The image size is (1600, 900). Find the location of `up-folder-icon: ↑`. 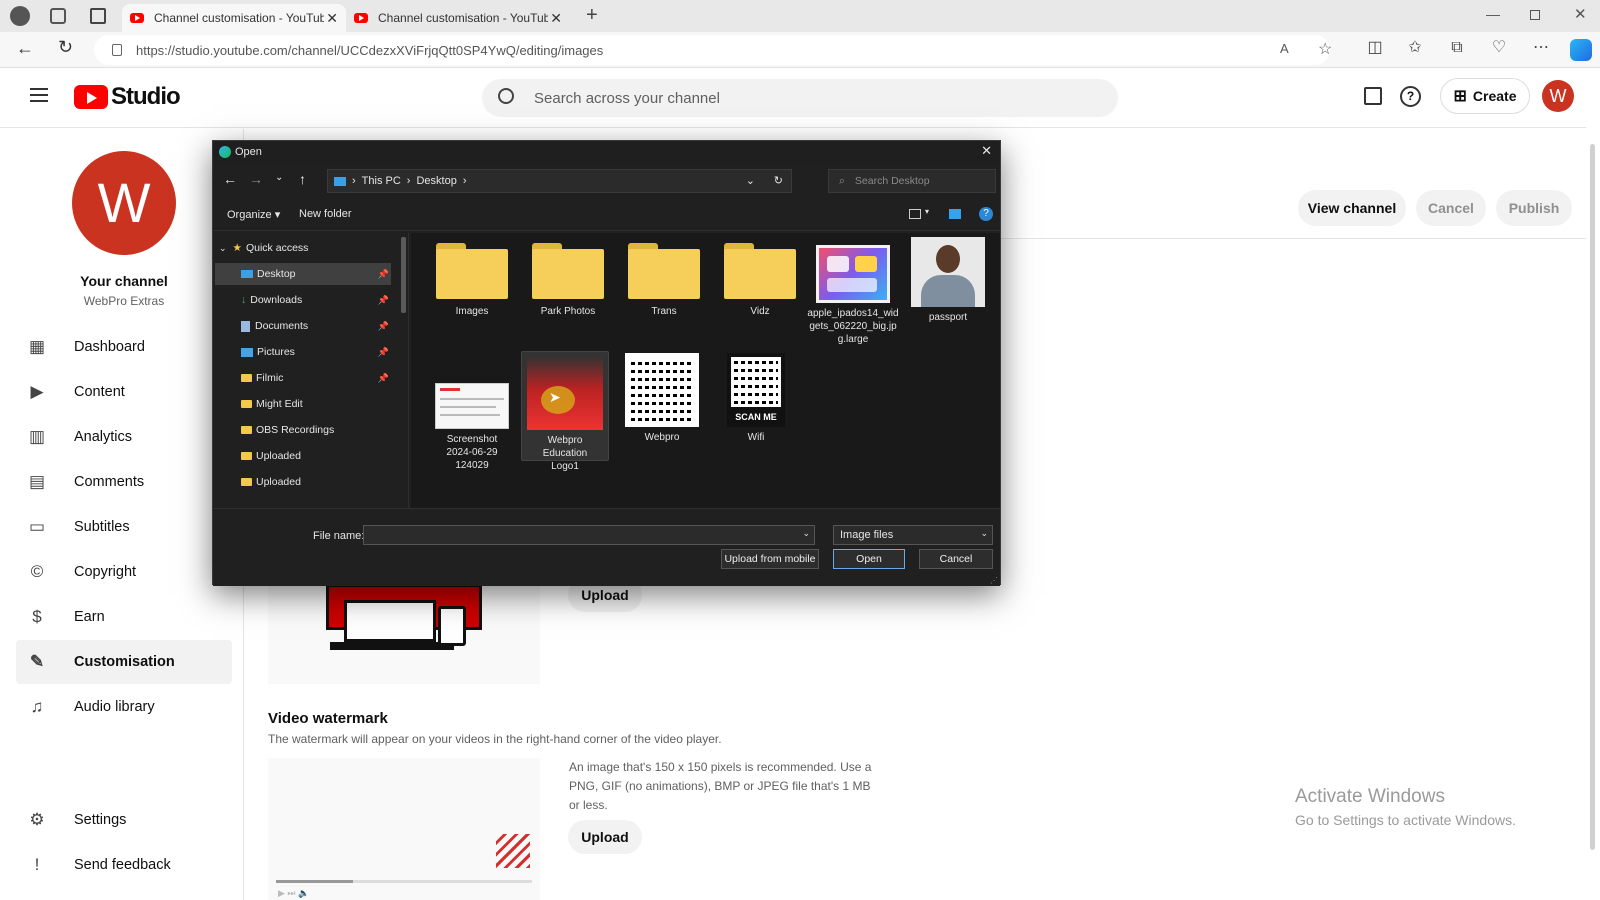

up-folder-icon: ↑ is located at coordinates (302, 179).